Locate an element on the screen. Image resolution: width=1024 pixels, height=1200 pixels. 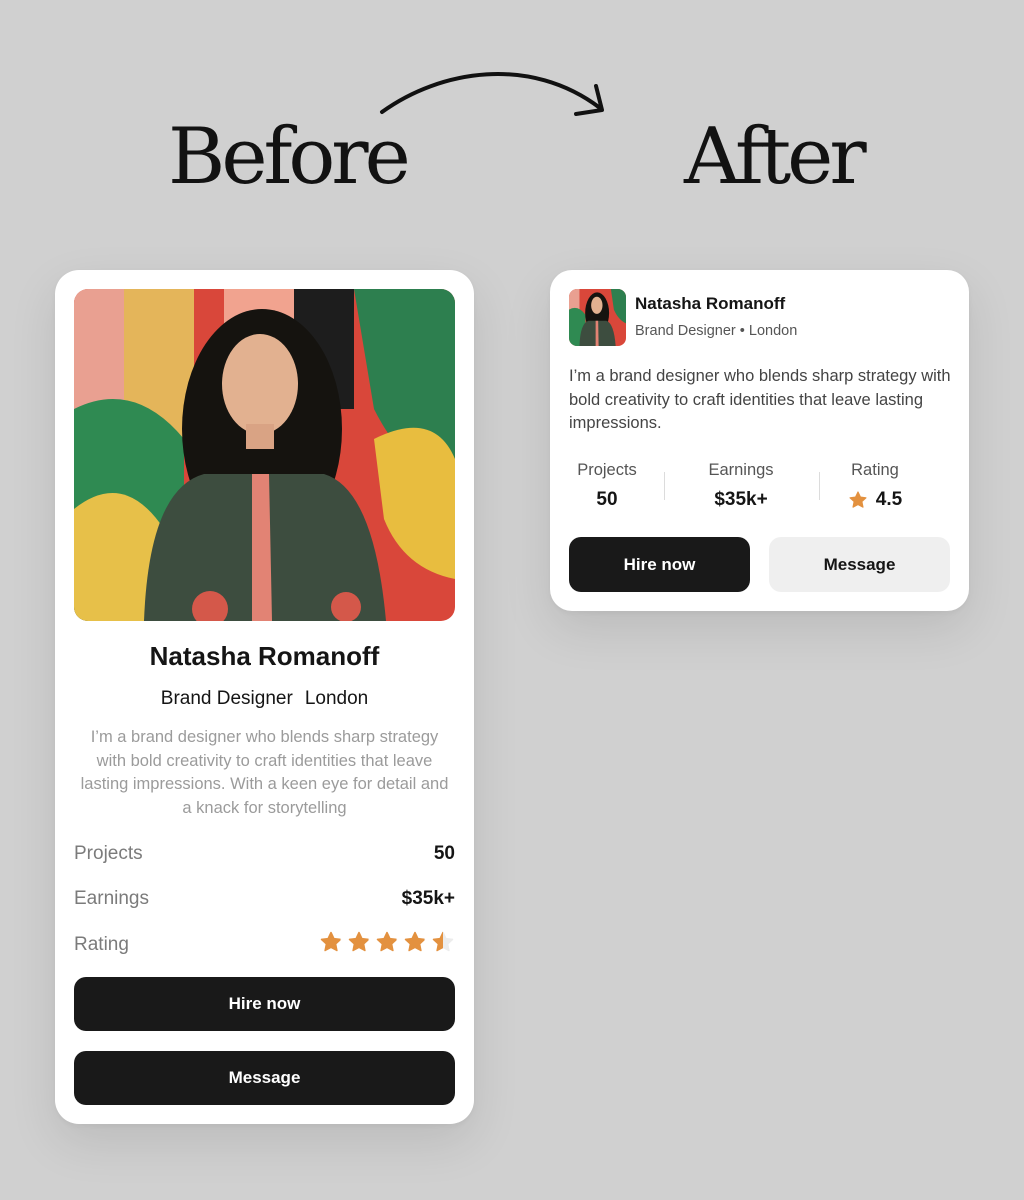
star-rating is located at coordinates (387, 945).